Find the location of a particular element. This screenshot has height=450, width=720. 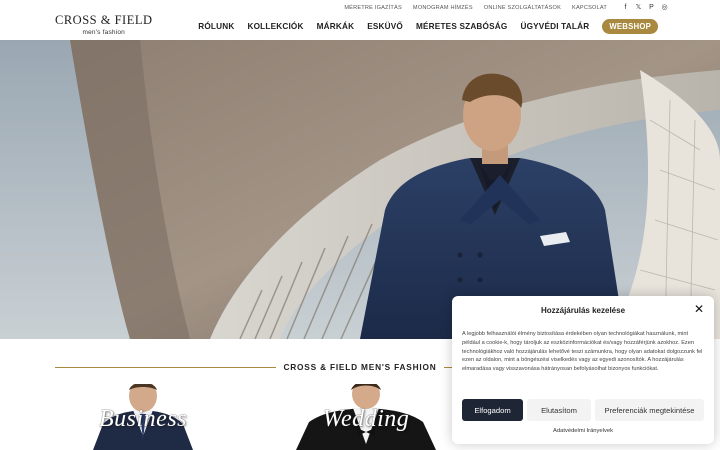

nav-item-brands: MÁRKÁK is located at coordinates (336, 26).